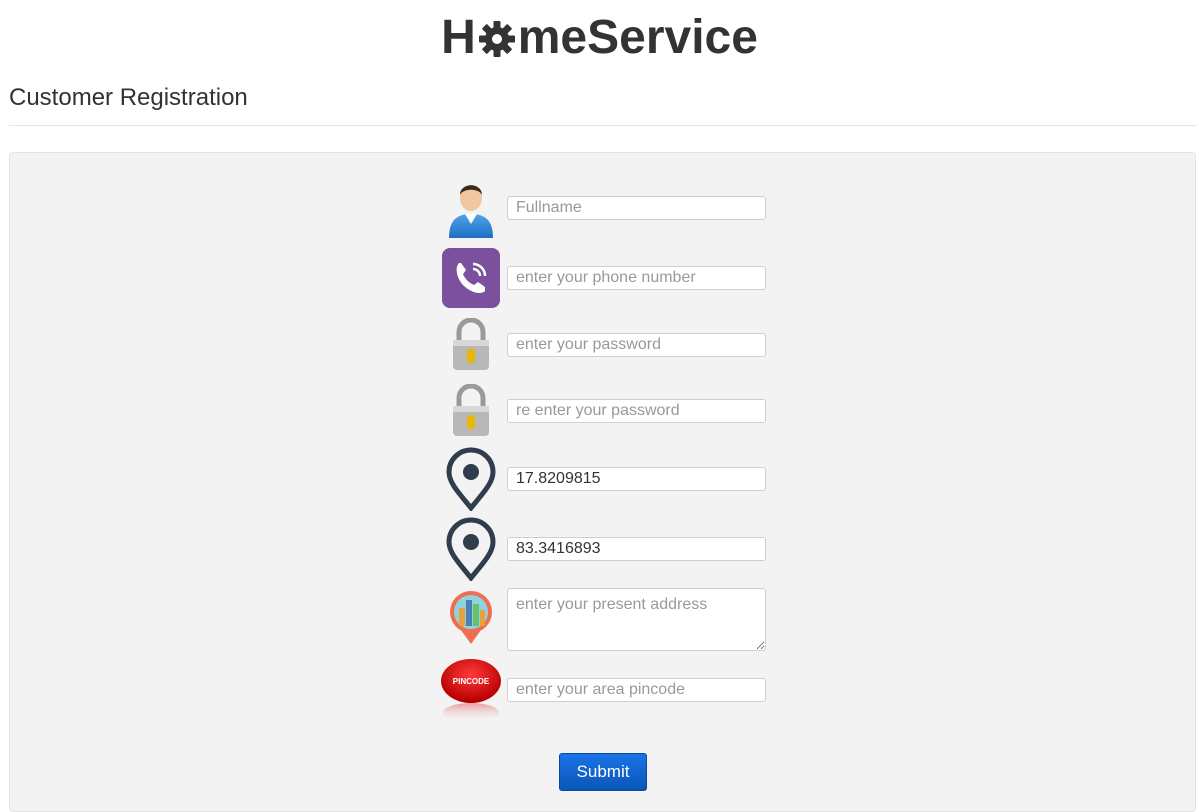 Image resolution: width=1199 pixels, height=812 pixels. Describe the element at coordinates (636, 549) in the screenshot. I see `longitude-input` at that location.